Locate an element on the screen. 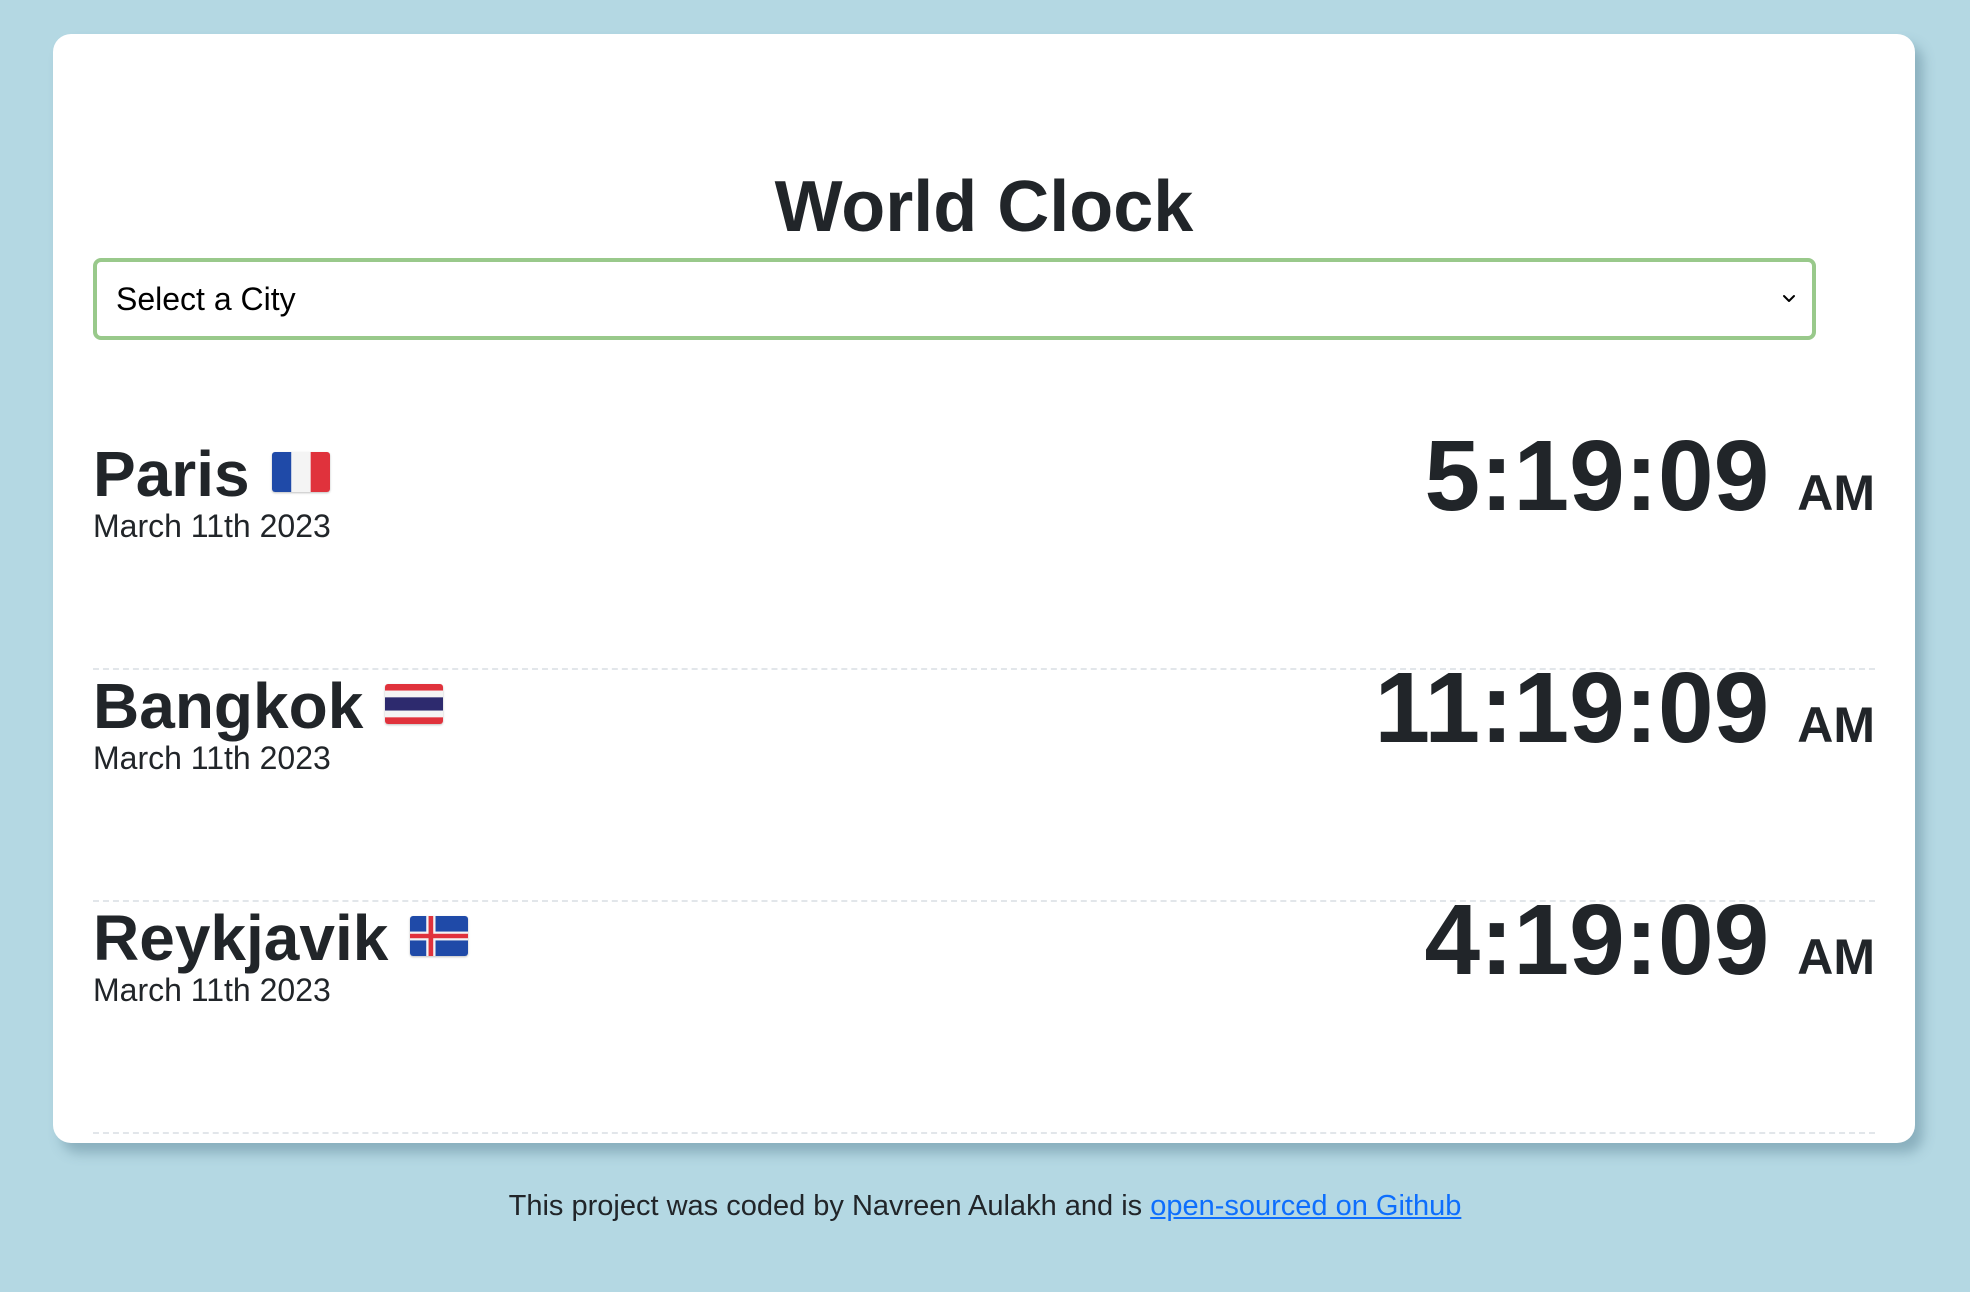  france-flag-icon is located at coordinates (300, 472).